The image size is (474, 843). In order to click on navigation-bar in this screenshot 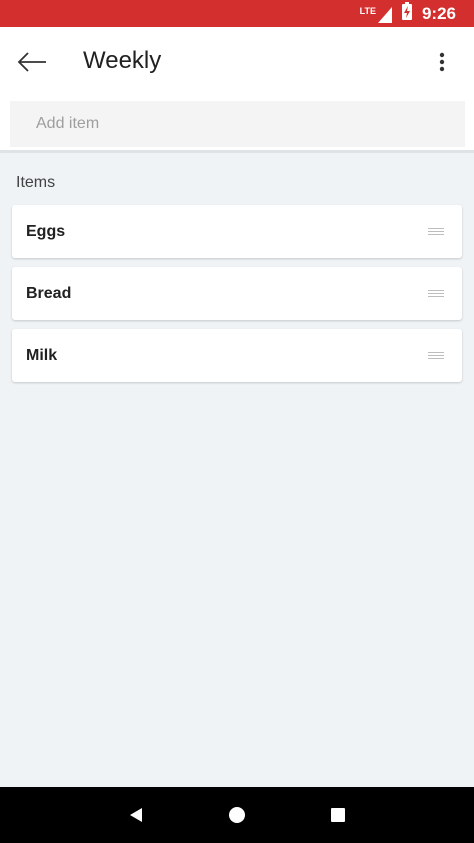, I will do `click(237, 815)`.